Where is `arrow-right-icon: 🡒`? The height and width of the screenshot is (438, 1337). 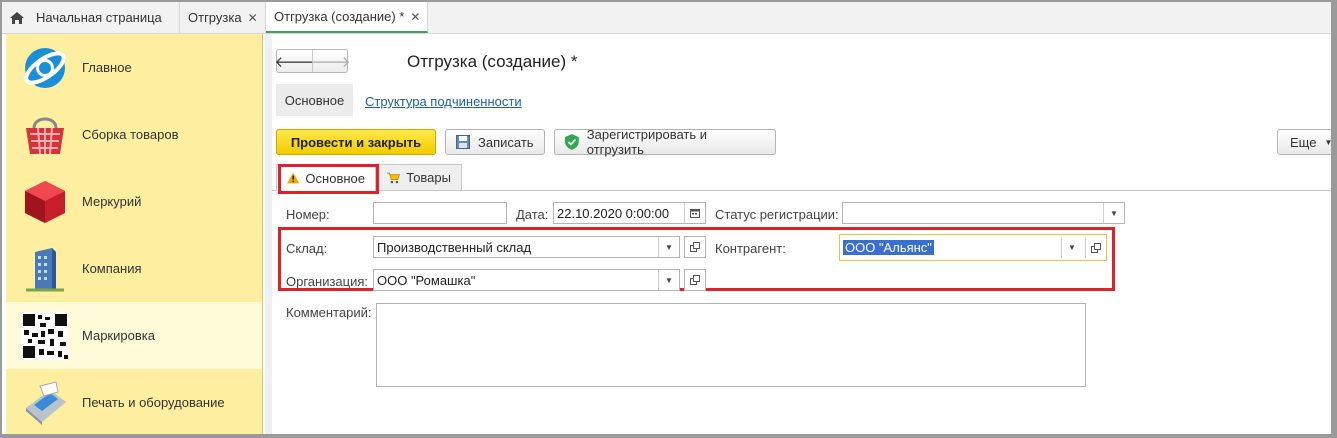
arrow-right-icon: 🡒 is located at coordinates (330, 62).